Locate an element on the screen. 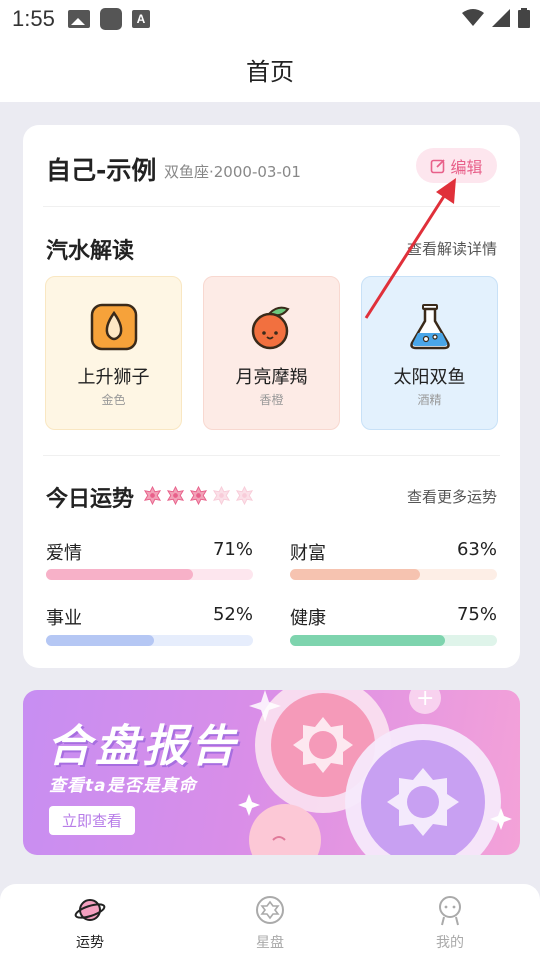 This screenshot has width=540, height=960. reading-details-link: 查看解读详情 is located at coordinates (452, 248).